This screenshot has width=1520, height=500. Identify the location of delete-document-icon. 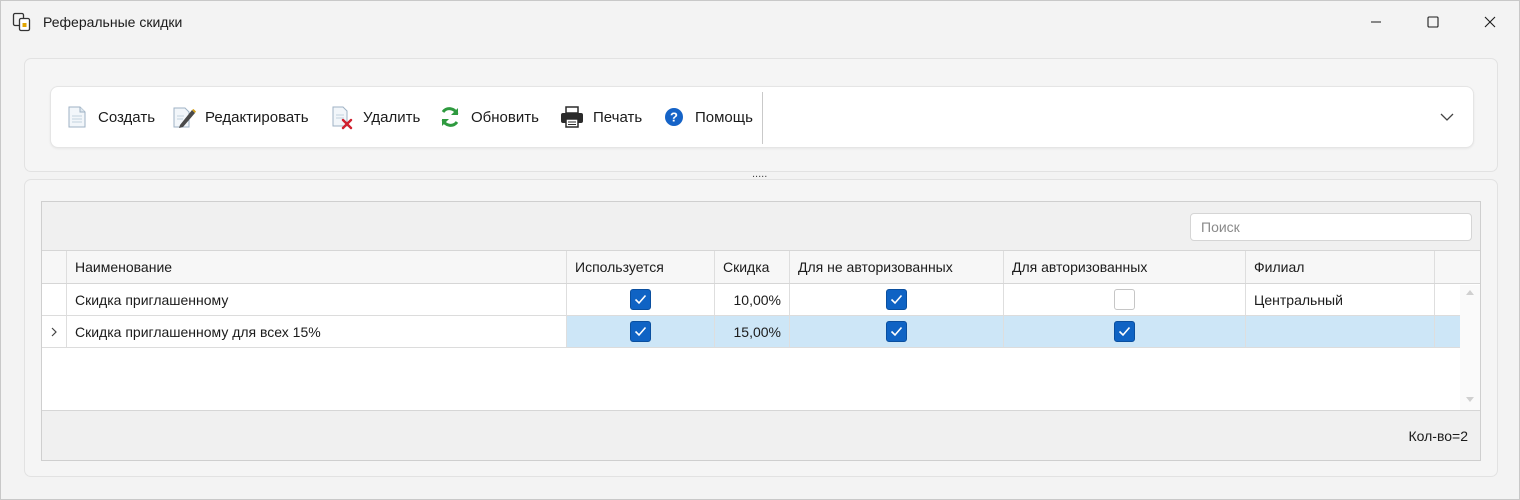
(342, 117).